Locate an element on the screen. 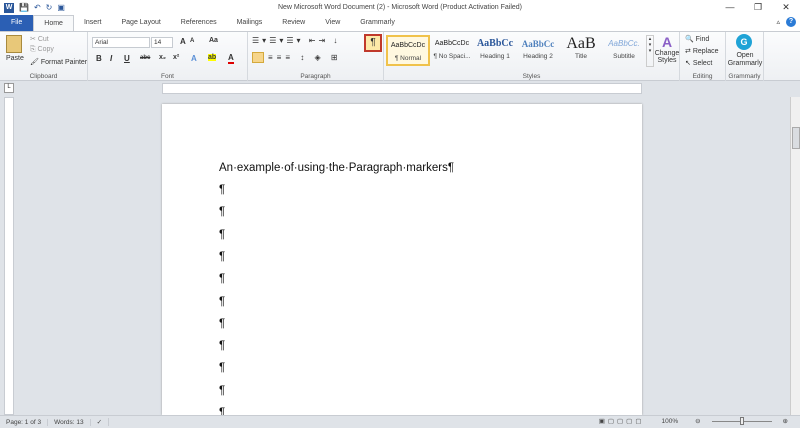 This screenshot has height=428, width=800. vertical-ruler is located at coordinates (9, 256).